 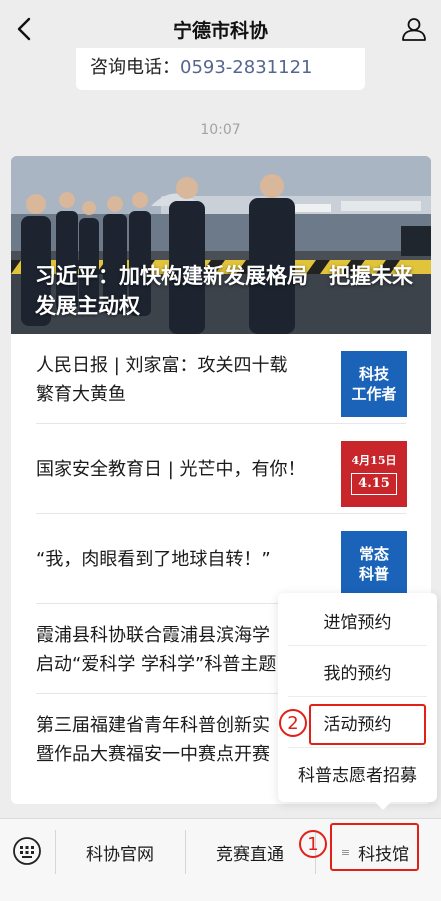 What do you see at coordinates (153, 559) in the screenshot?
I see `article-title-line1: “我，肉眼看到了地球自转！”` at bounding box center [153, 559].